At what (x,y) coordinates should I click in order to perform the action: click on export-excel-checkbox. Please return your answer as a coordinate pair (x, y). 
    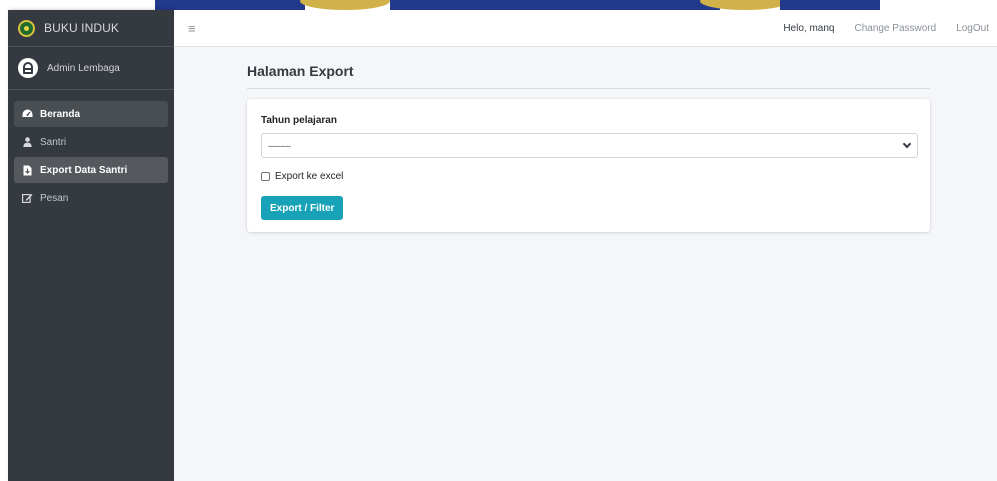
    Looking at the image, I should click on (265, 176).